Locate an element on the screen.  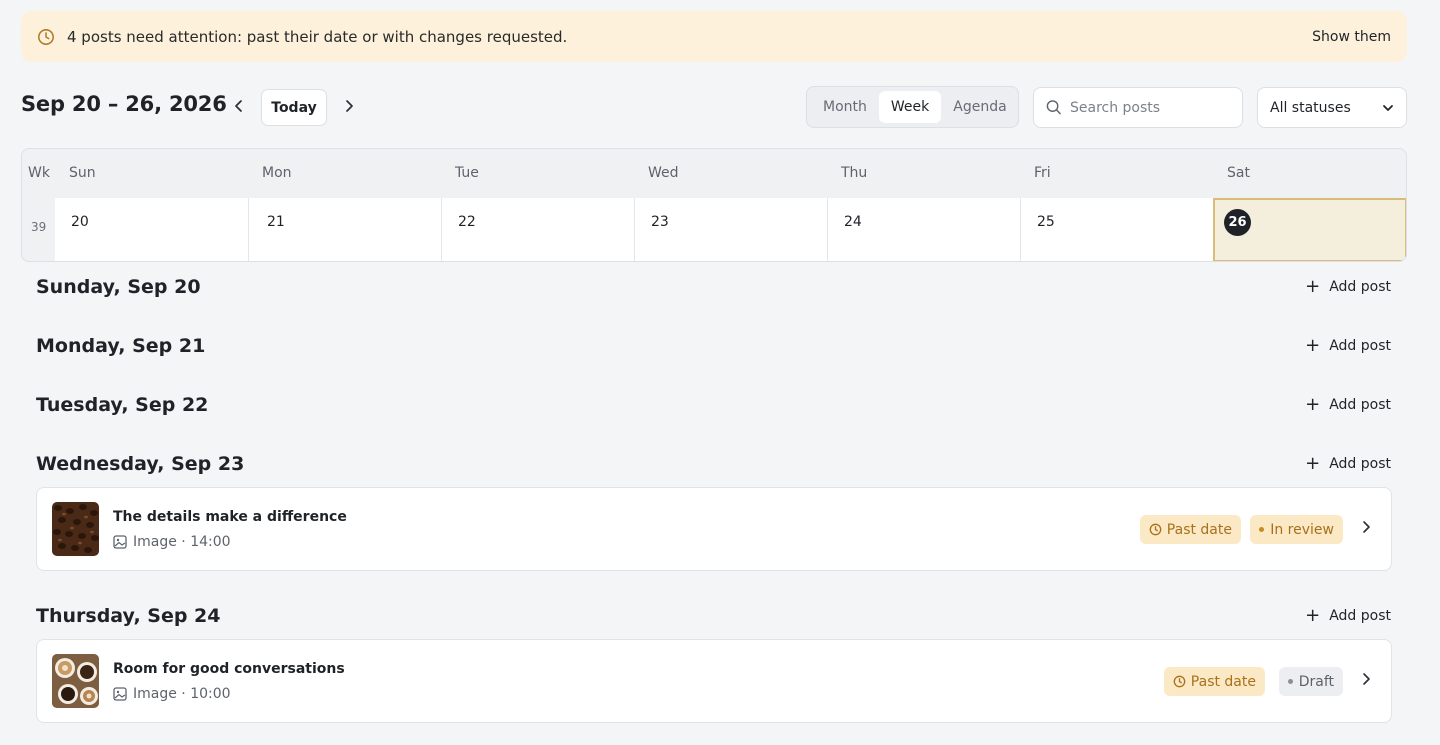
add-post-button-sunday: + Add post is located at coordinates (1348, 287).